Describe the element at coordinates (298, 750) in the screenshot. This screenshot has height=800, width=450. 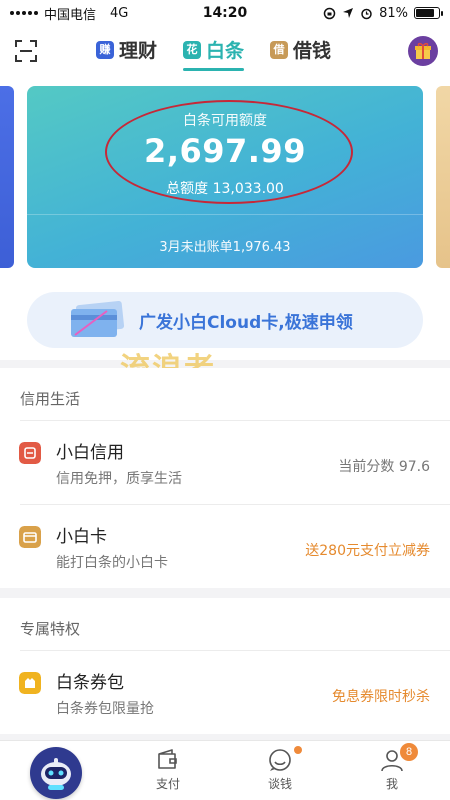
I see `notification-dot` at that location.